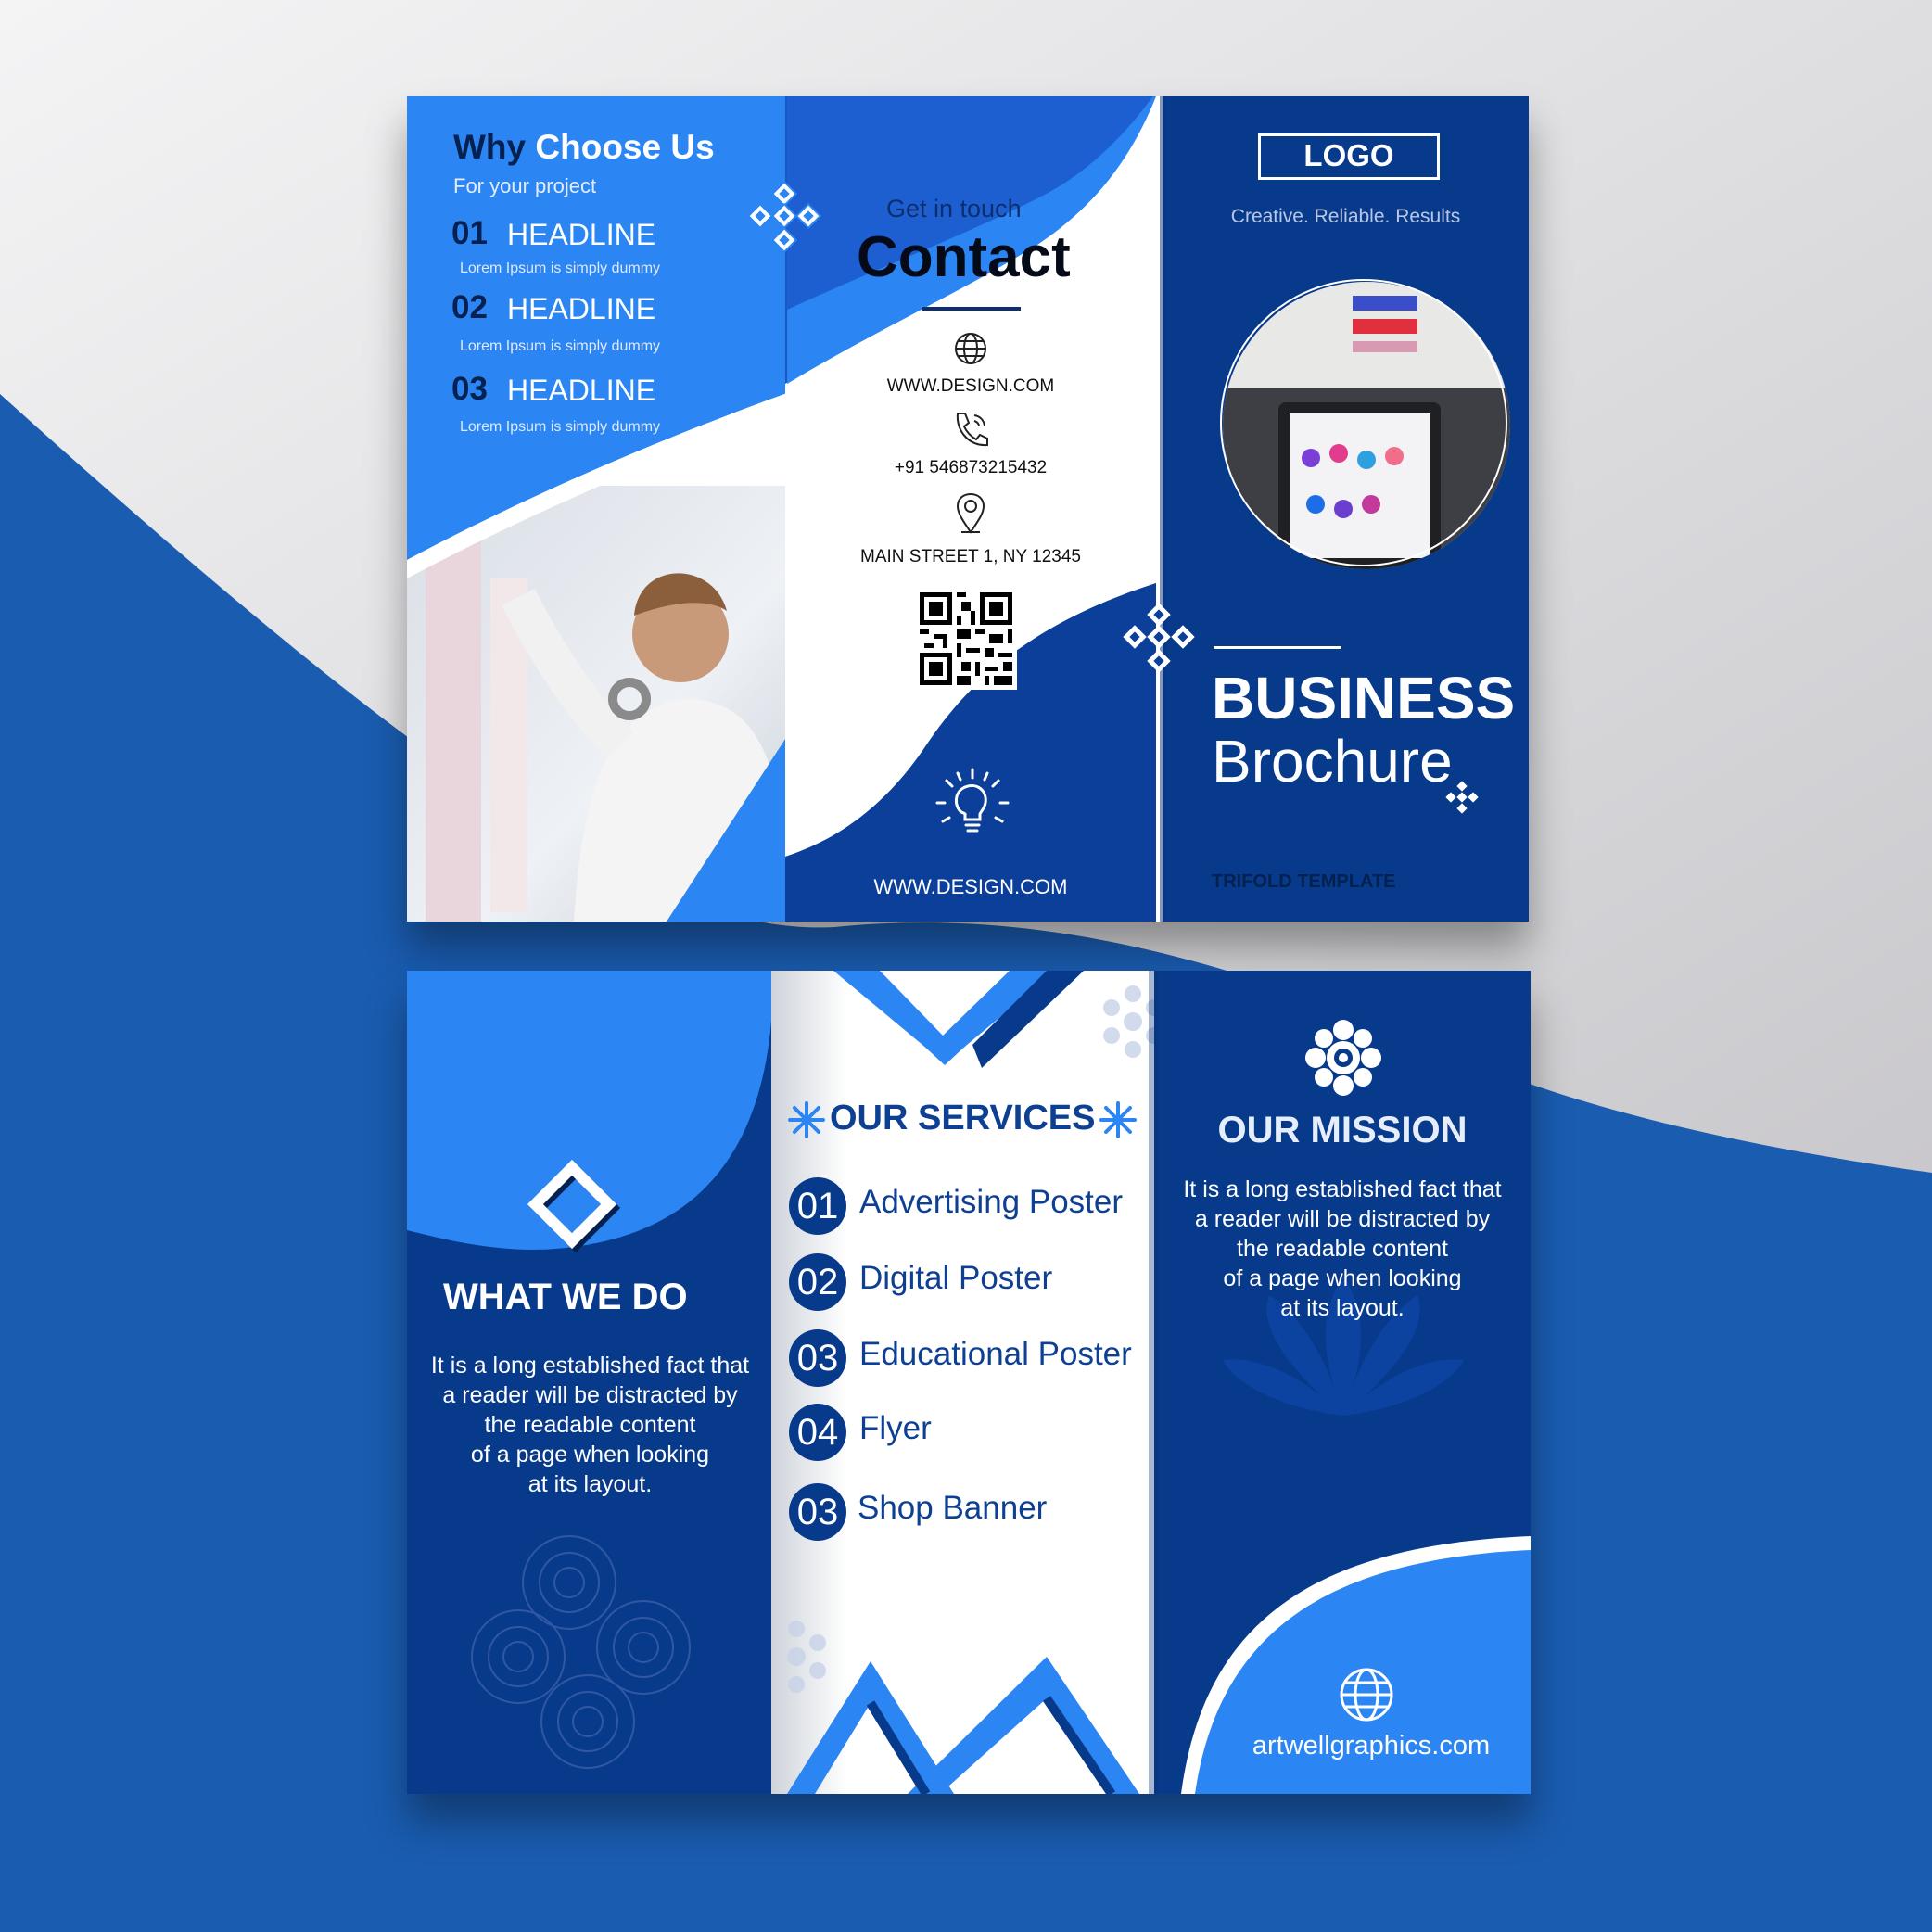 This screenshot has height=1932, width=1932. I want to click on service-3-label: Educational Poster, so click(995, 1354).